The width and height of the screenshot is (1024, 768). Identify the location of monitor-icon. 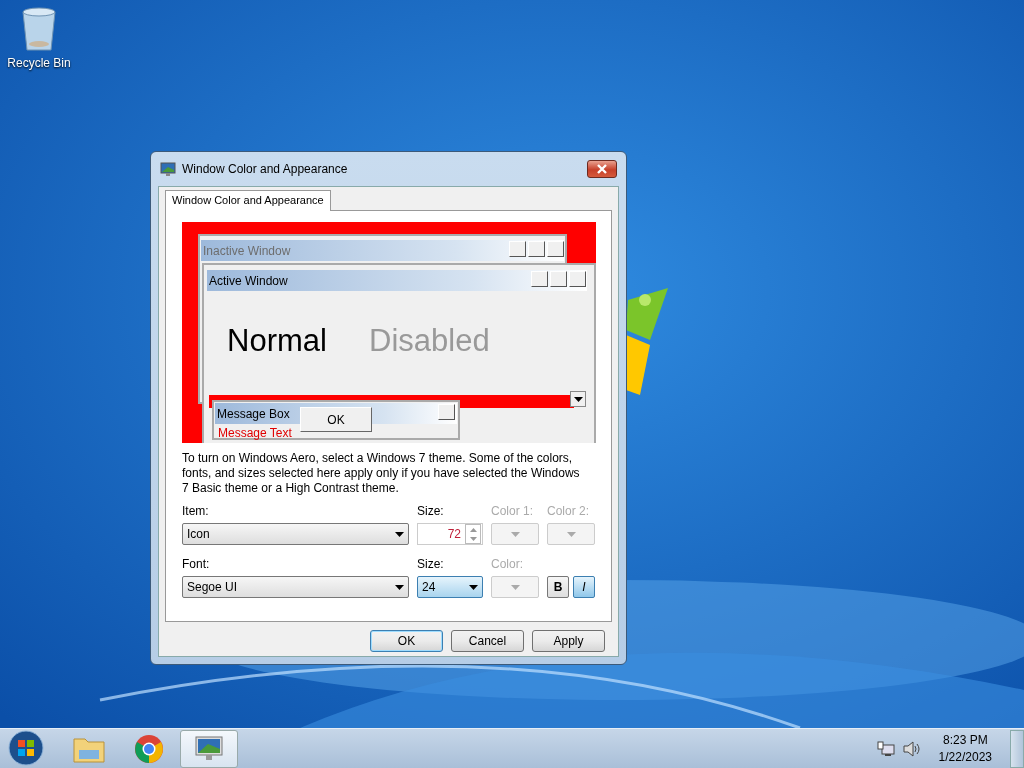
(209, 748).